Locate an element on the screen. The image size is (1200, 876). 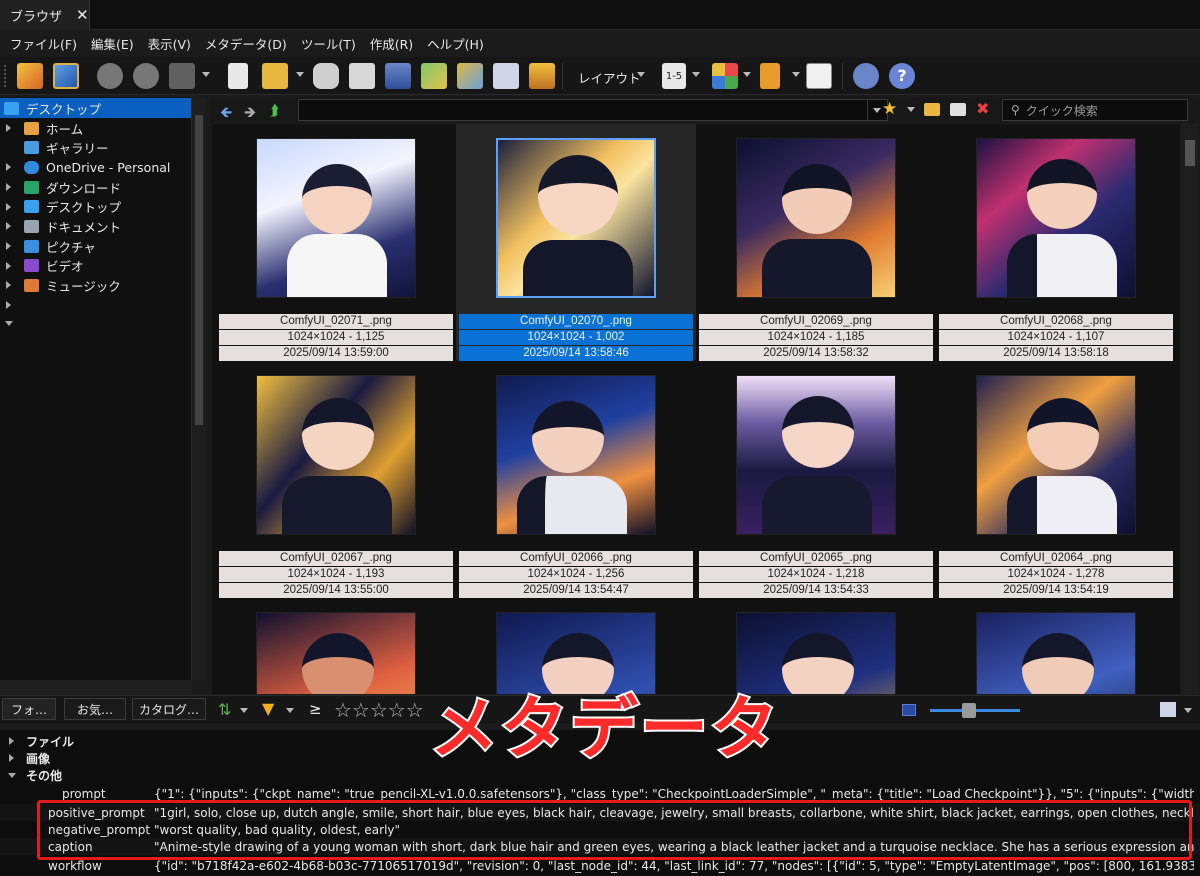
print-icon is located at coordinates (362, 76).